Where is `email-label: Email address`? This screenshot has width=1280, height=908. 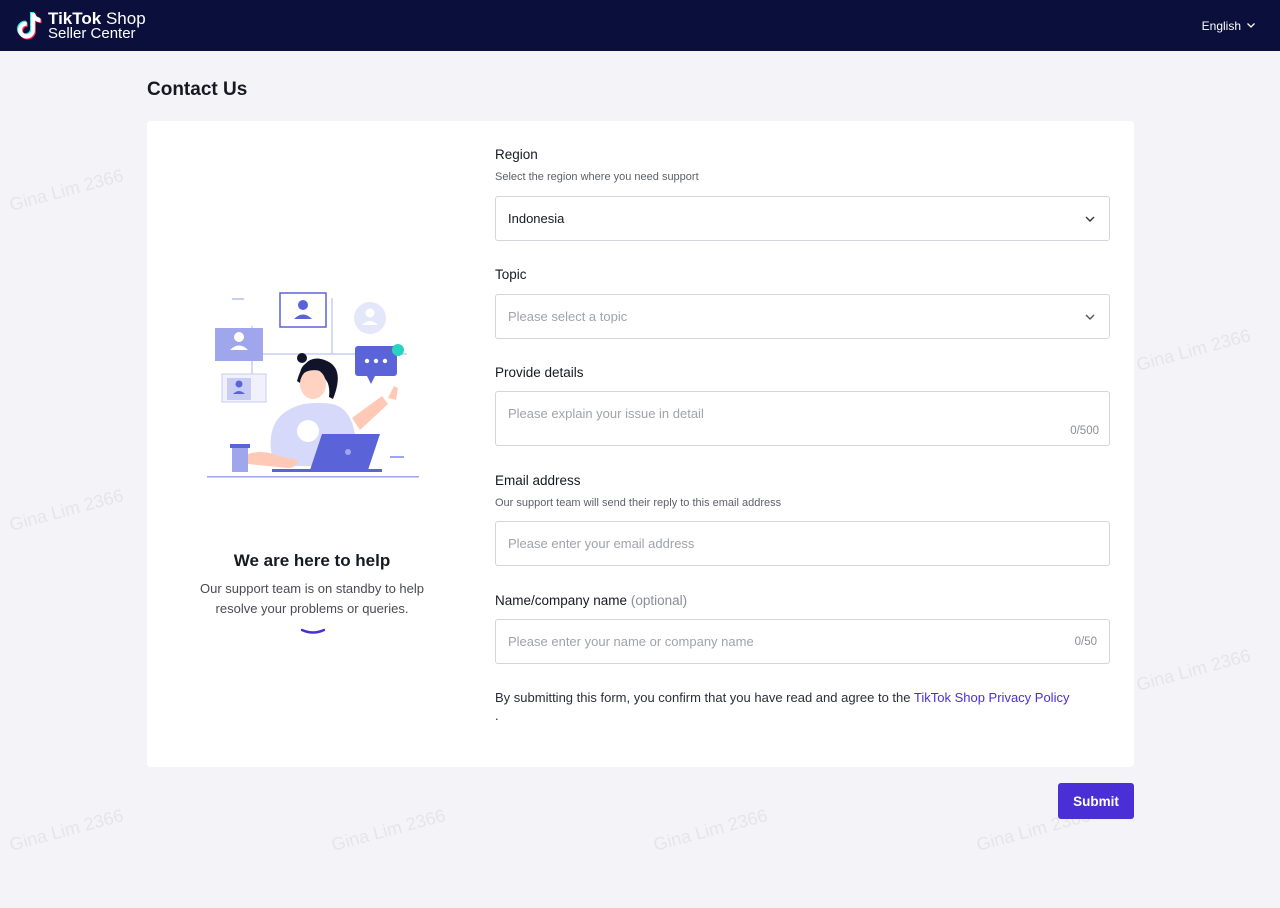 email-label: Email address is located at coordinates (538, 480).